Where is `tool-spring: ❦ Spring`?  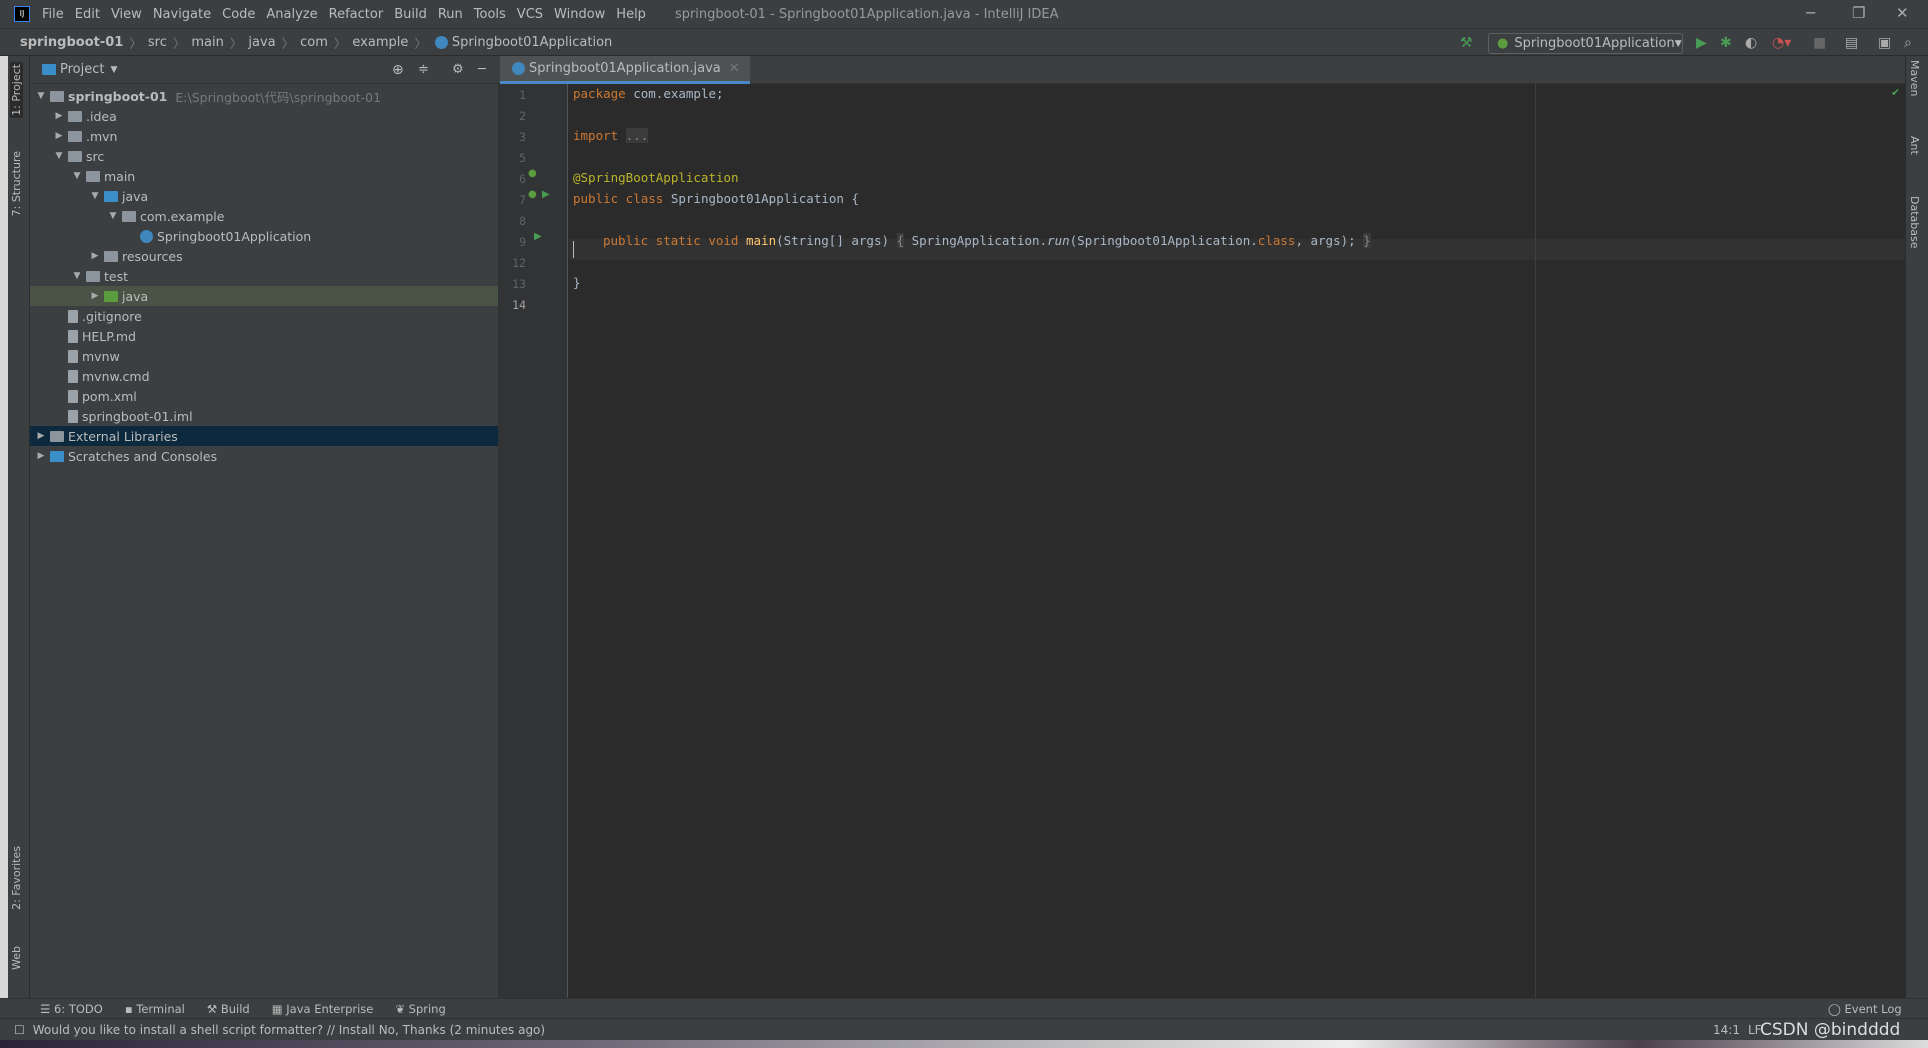
tool-spring: ❦ Spring is located at coordinates (420, 1009).